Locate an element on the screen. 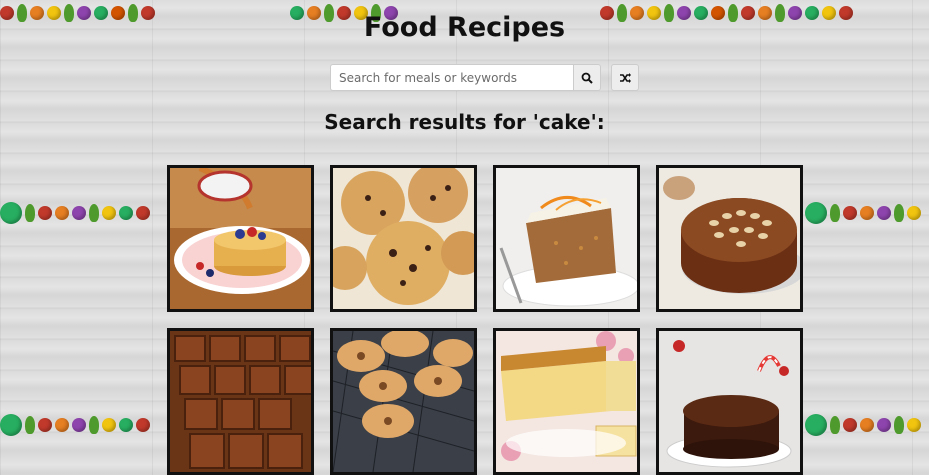 The height and width of the screenshot is (475, 929). doughnuts-image is located at coordinates (403, 401).